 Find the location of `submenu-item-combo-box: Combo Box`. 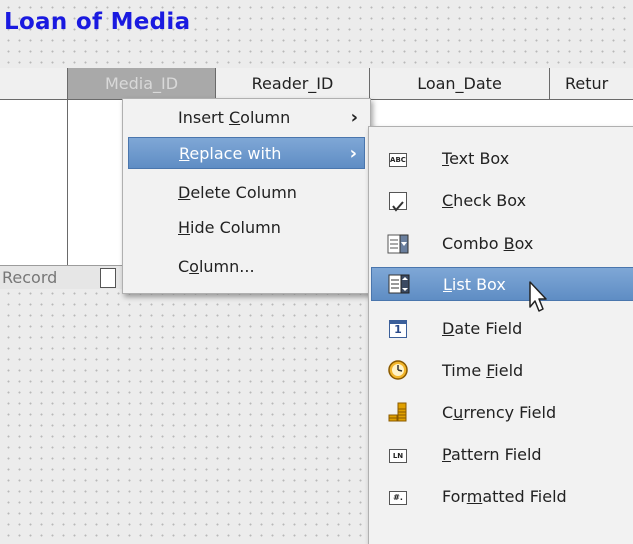

submenu-item-combo-box: Combo Box is located at coordinates (501, 244).